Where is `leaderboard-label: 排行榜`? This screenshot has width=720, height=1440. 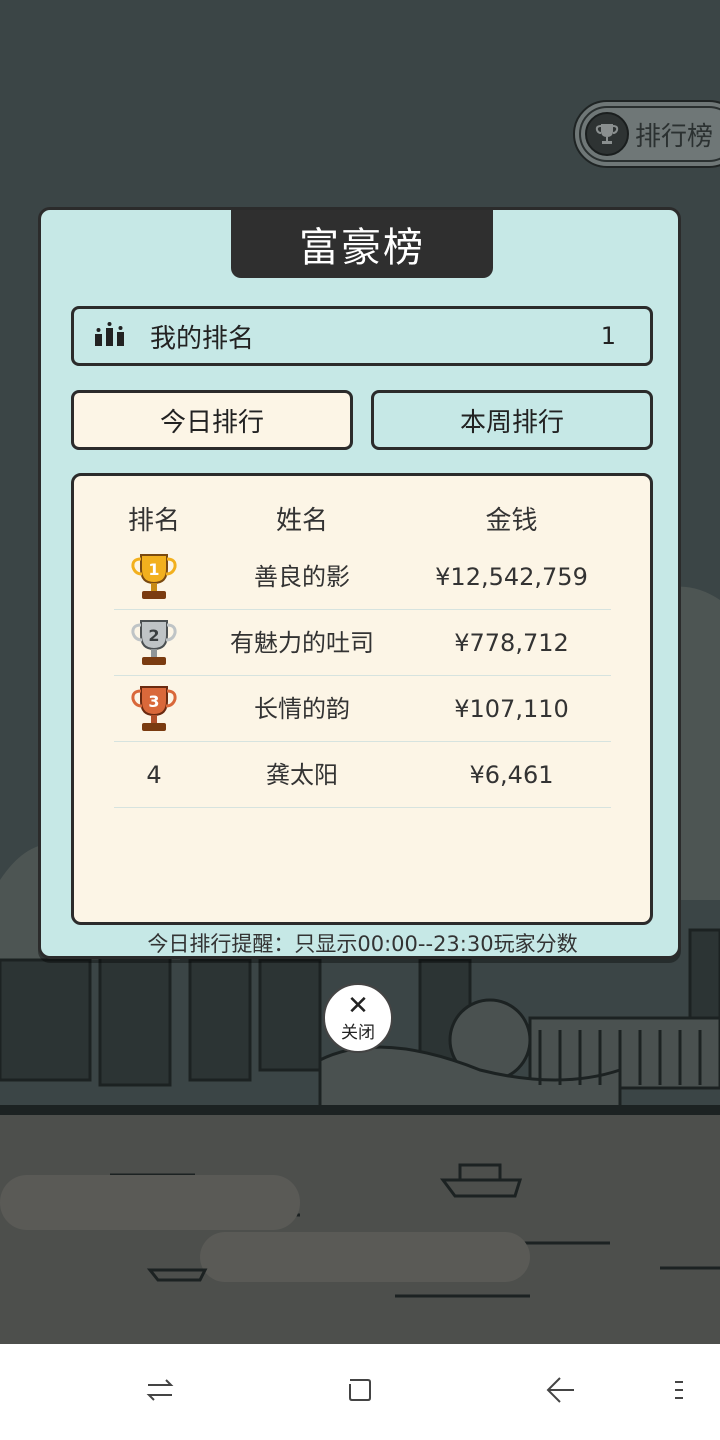 leaderboard-label: 排行榜 is located at coordinates (674, 136).